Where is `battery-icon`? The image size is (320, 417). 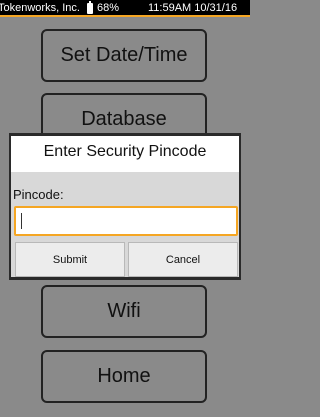
battery-icon is located at coordinates (90, 7).